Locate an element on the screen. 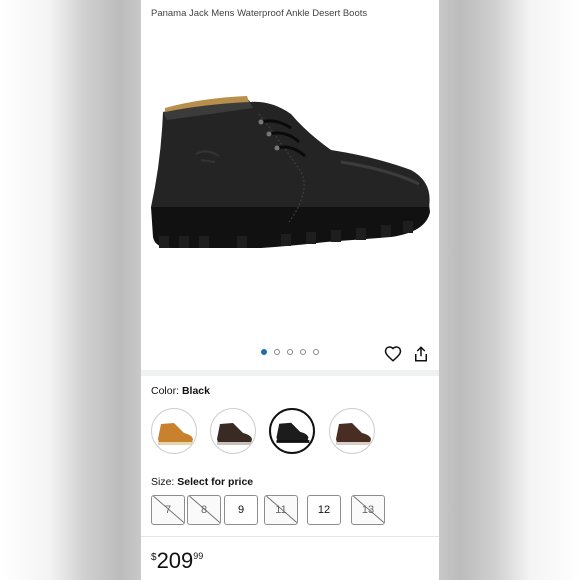 The image size is (580, 580). color-selected-value: Black is located at coordinates (195, 391).